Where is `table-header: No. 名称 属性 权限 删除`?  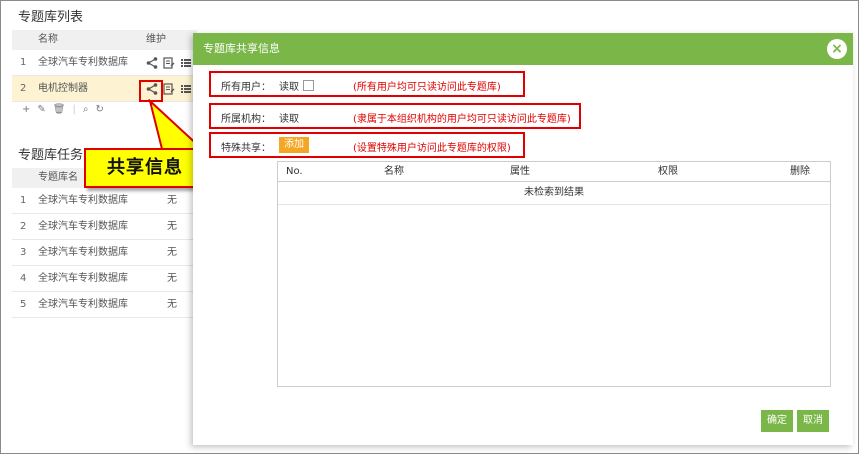 table-header: No. 名称 属性 权限 删除 is located at coordinates (554, 172).